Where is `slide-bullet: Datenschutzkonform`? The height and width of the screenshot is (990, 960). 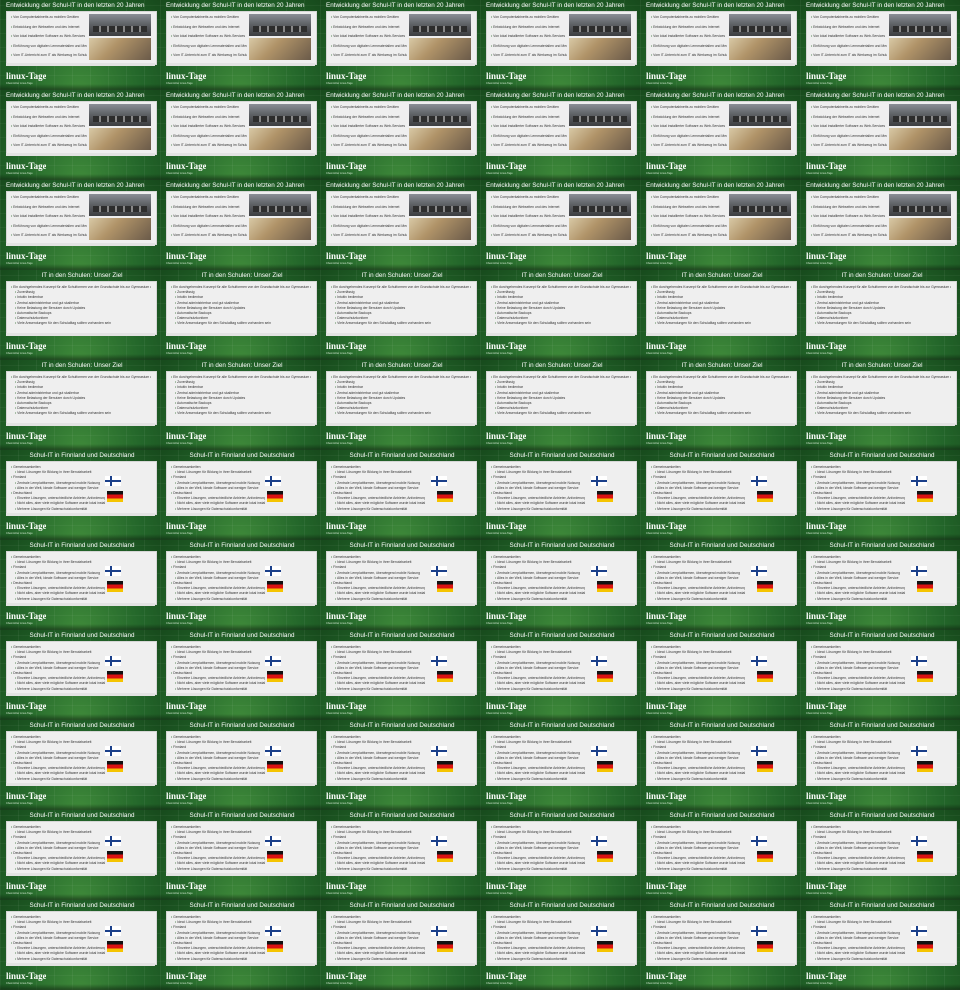
slide-bullet: Datenschutzkonform is located at coordinates (885, 318).